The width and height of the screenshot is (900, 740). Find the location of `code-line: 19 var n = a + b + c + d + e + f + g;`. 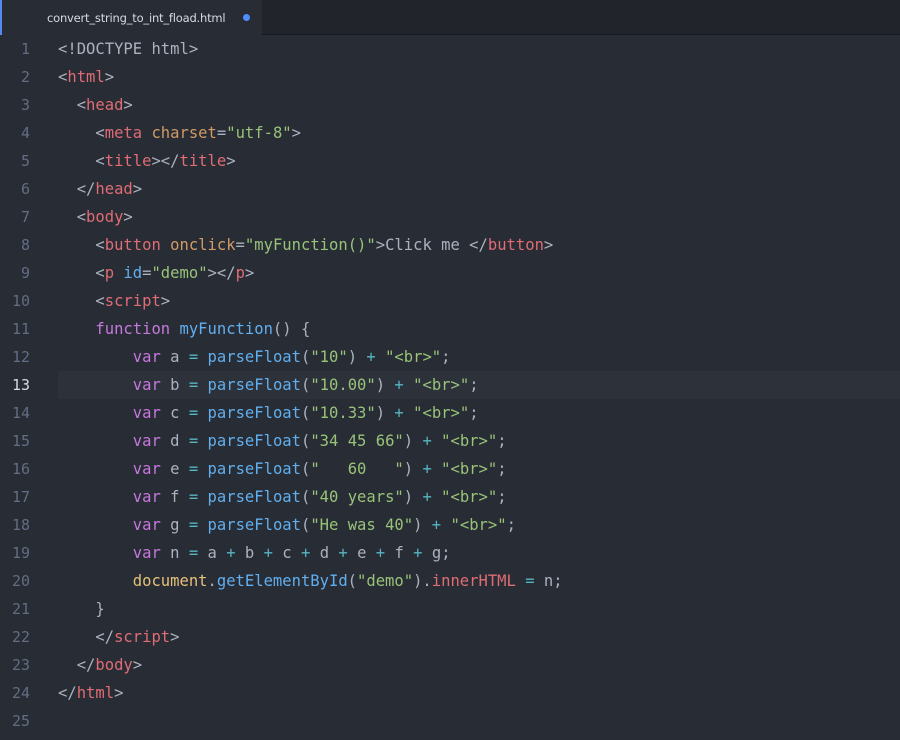

code-line: 19 var n = a + b + c + d + e + f + g; is located at coordinates (450, 553).